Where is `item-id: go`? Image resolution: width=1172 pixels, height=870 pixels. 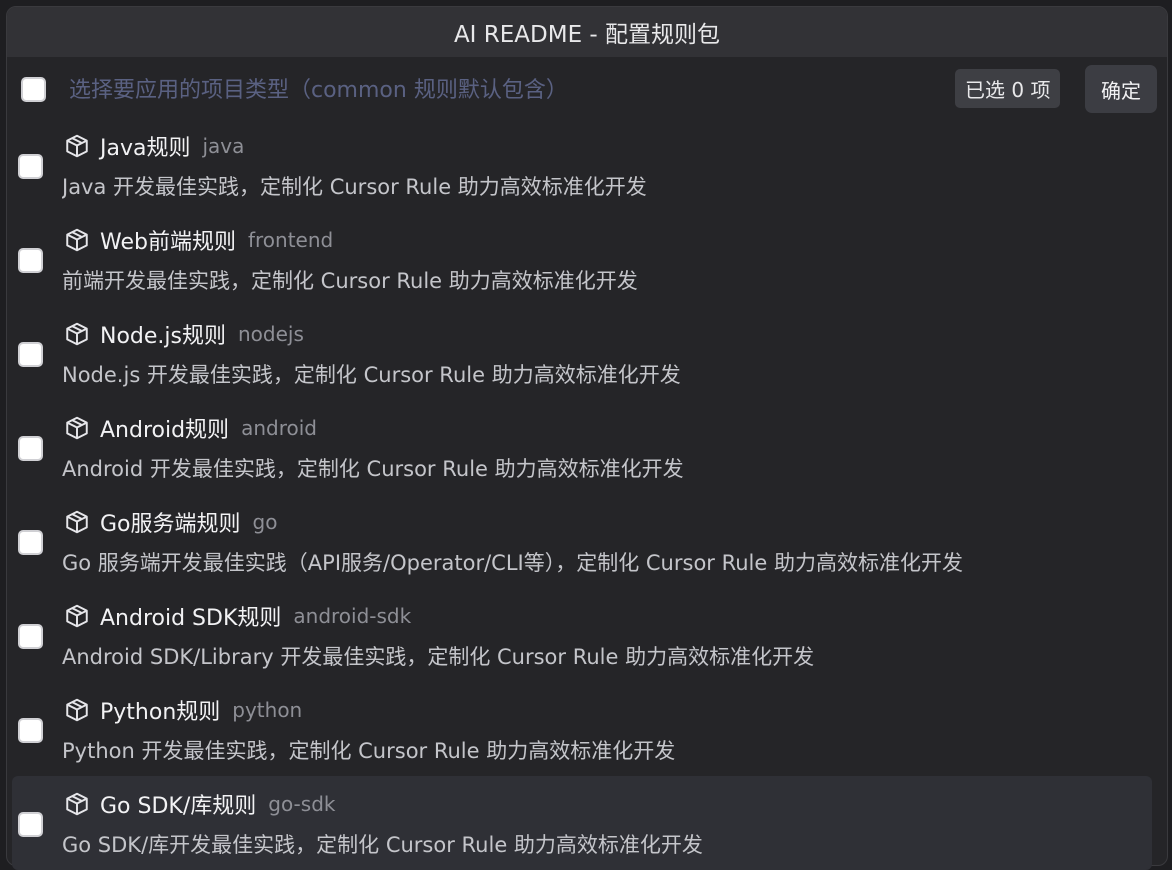 item-id: go is located at coordinates (265, 522).